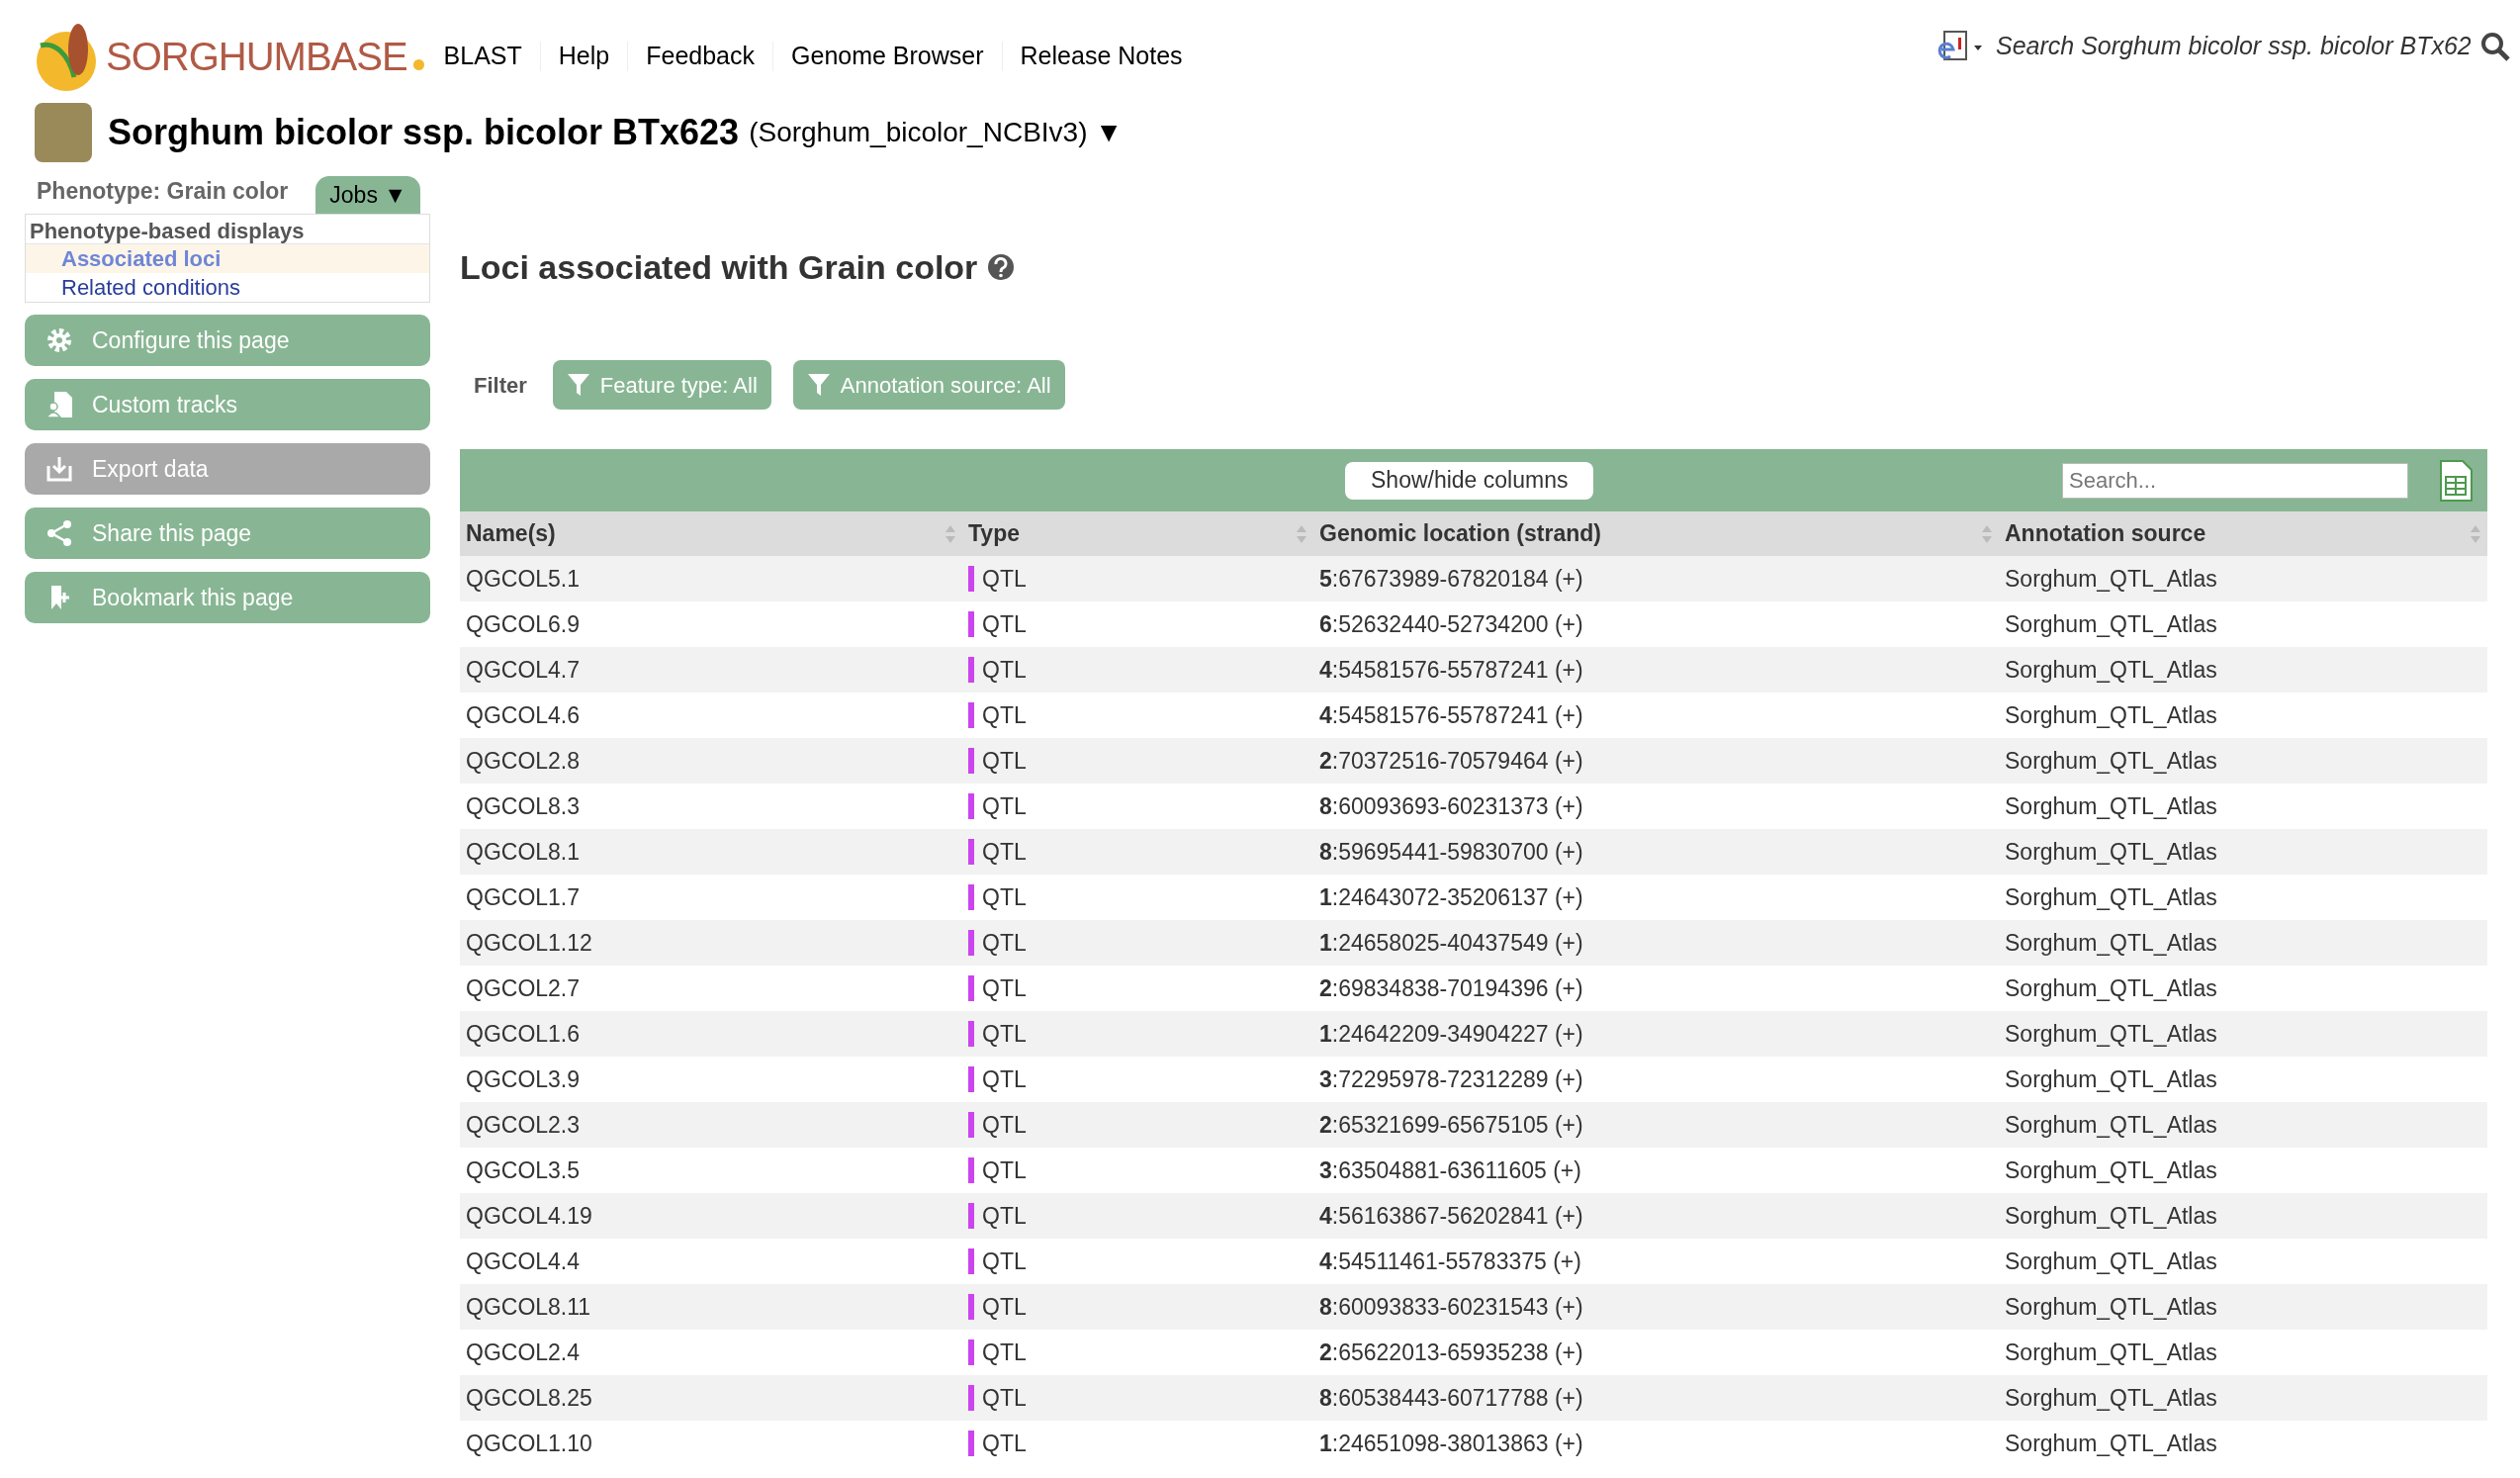 The height and width of the screenshot is (1478, 2520). Describe the element at coordinates (523, 1352) in the screenshot. I see `table-cell-text: QGCOL2.4` at that location.